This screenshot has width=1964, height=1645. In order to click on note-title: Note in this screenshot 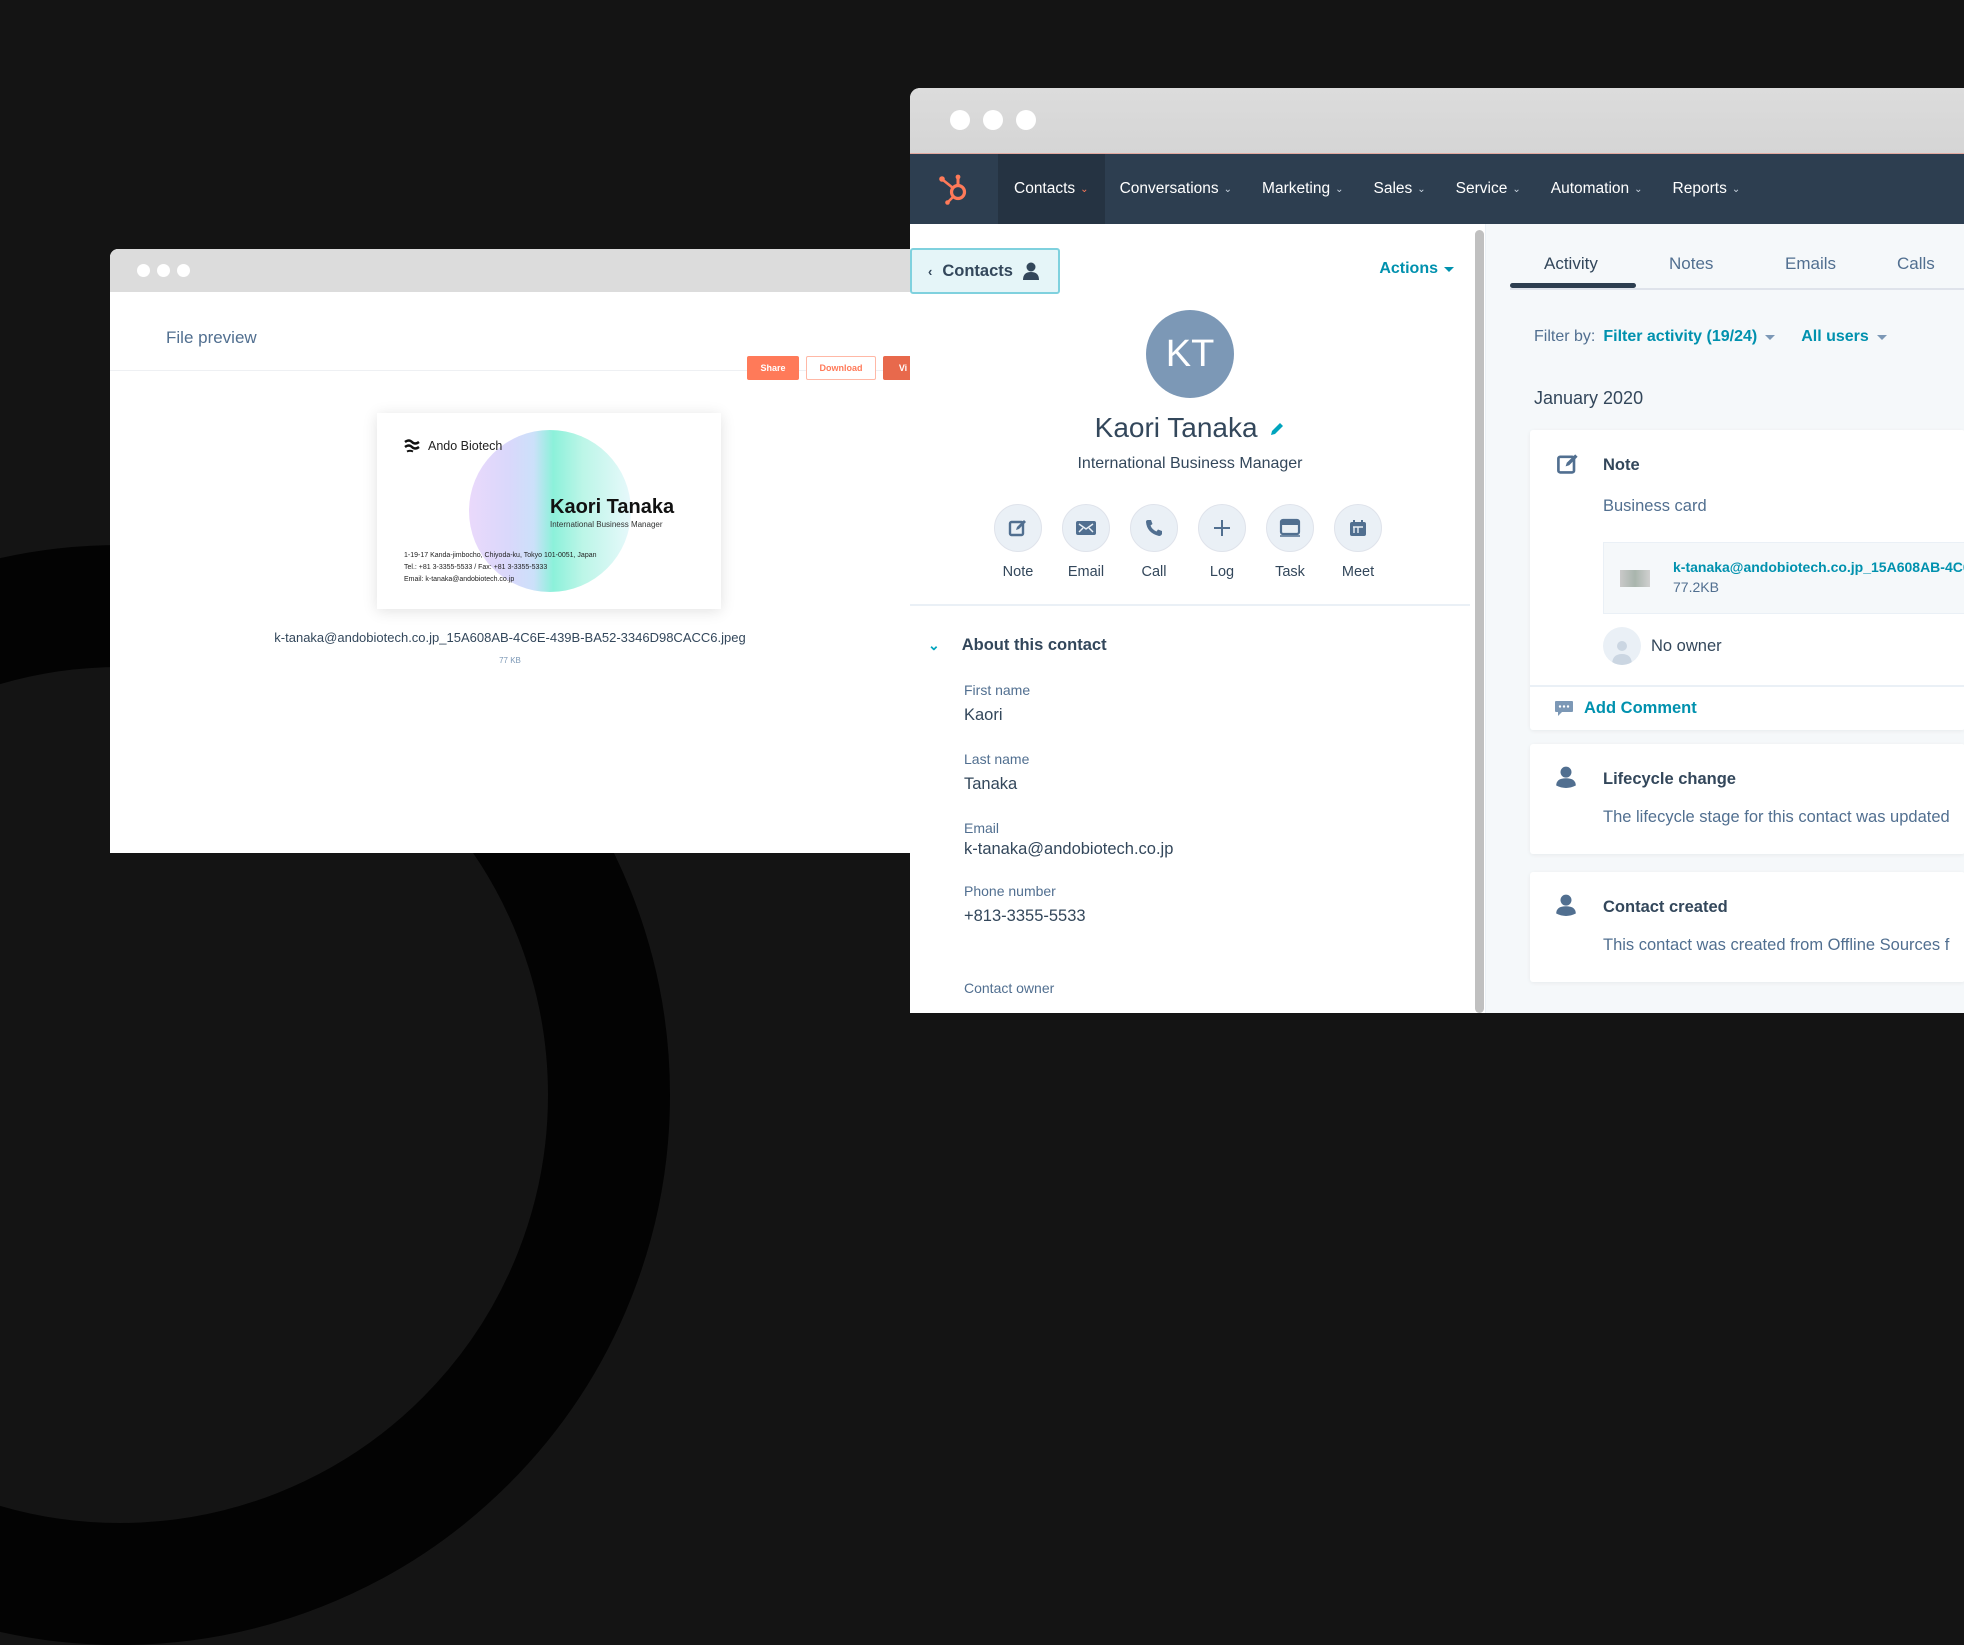, I will do `click(1621, 465)`.